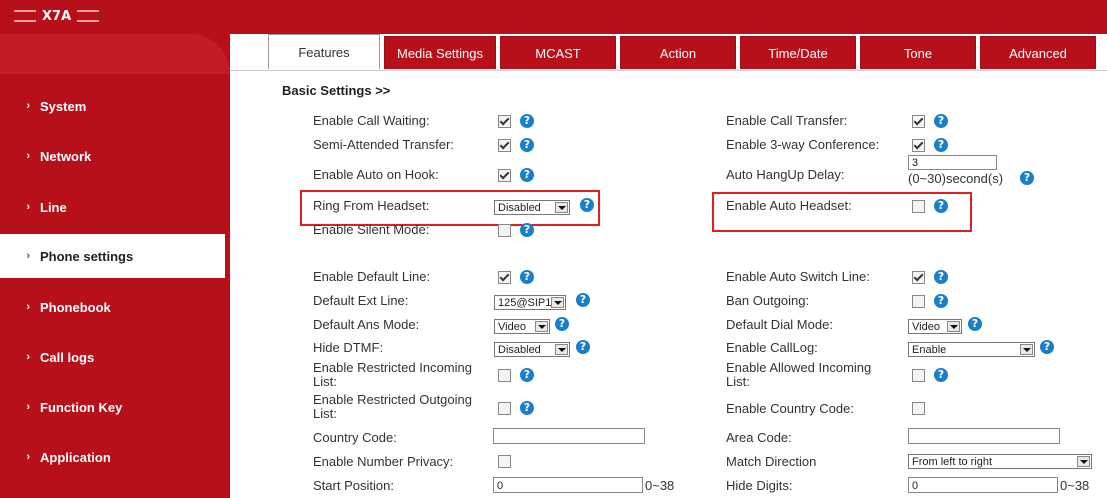 The image size is (1107, 498). I want to click on allowed-in-label: Enable Allowed Incoming List:, so click(799, 374).